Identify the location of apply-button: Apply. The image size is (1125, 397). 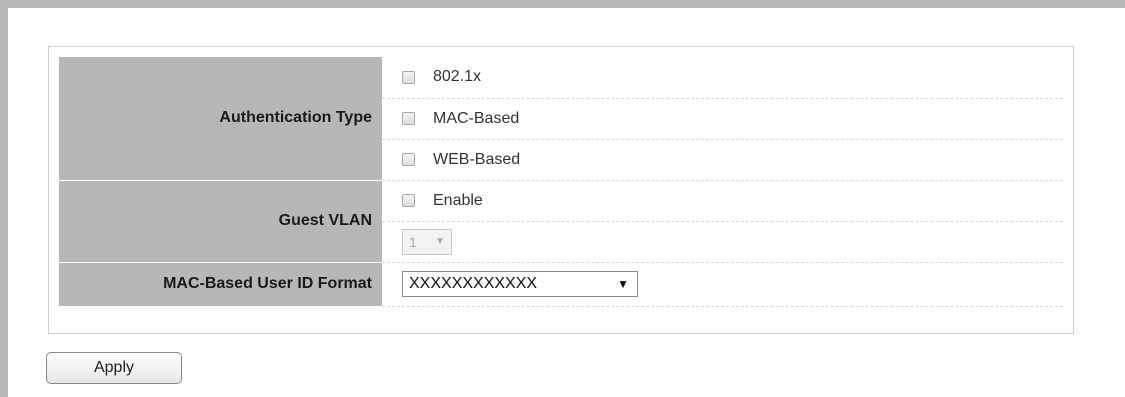
(114, 368).